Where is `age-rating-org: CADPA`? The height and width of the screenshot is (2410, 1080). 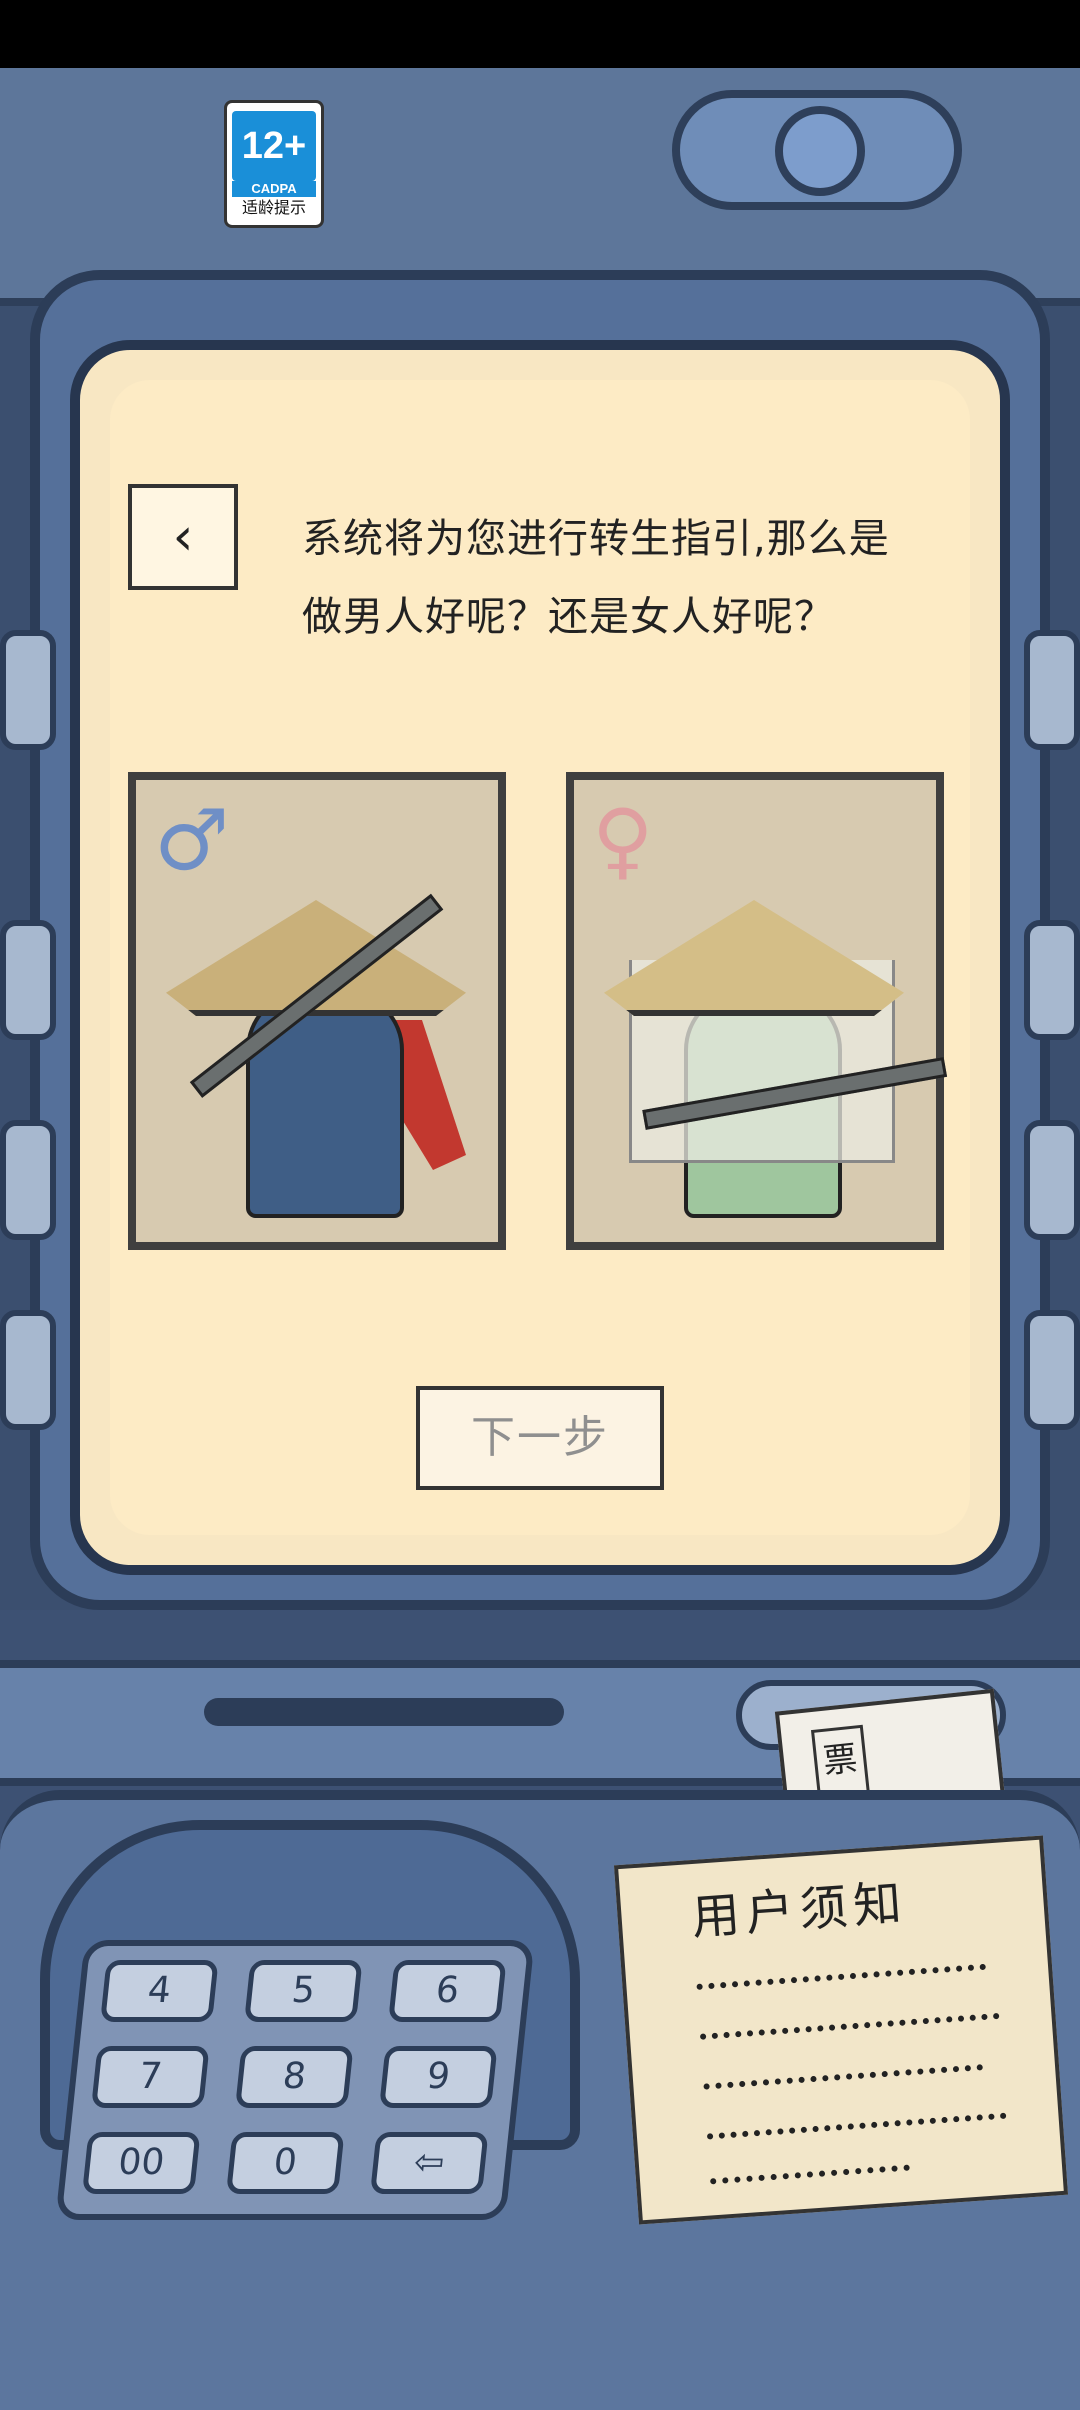 age-rating-org: CADPA is located at coordinates (274, 189).